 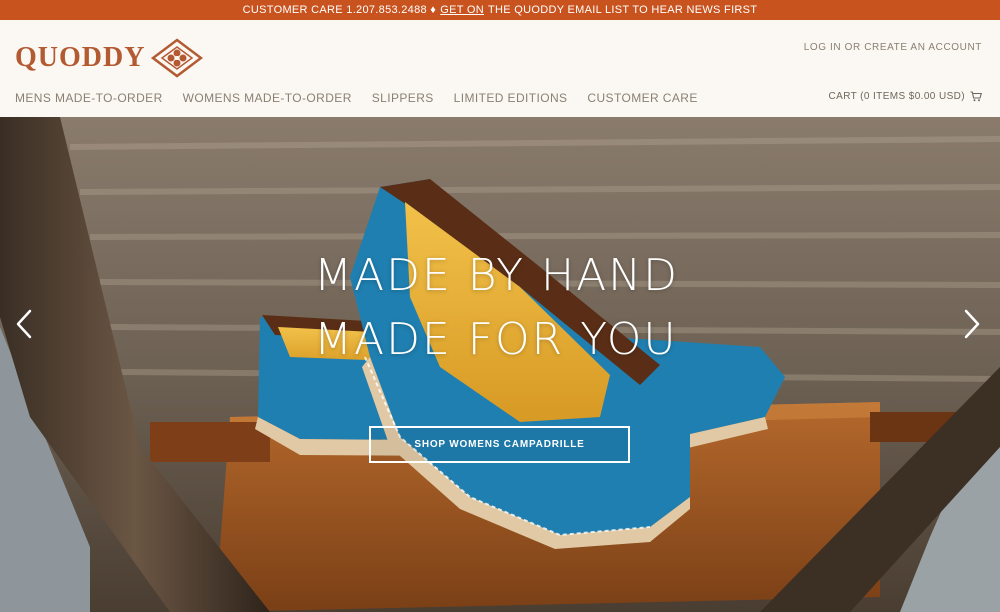 I want to click on site-logo: QUODDY, so click(x=109, y=58).